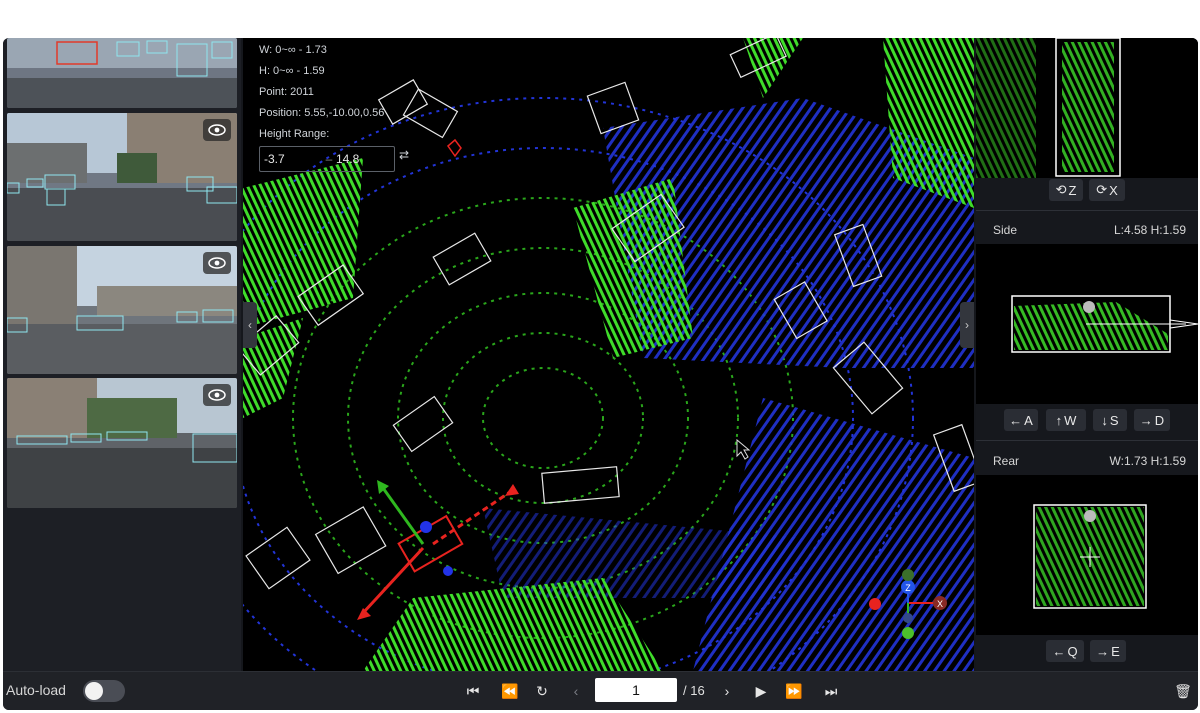 This screenshot has height=713, width=1200. What do you see at coordinates (727, 691) in the screenshot?
I see `next-icon: ›` at bounding box center [727, 691].